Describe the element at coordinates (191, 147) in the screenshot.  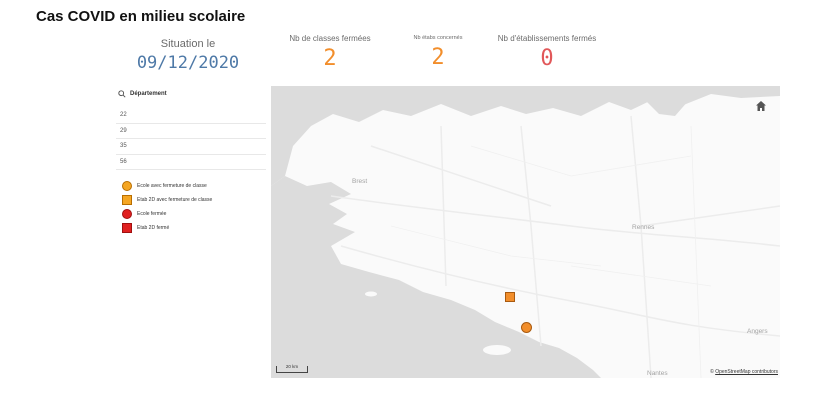
I see `departement-item: 35` at that location.